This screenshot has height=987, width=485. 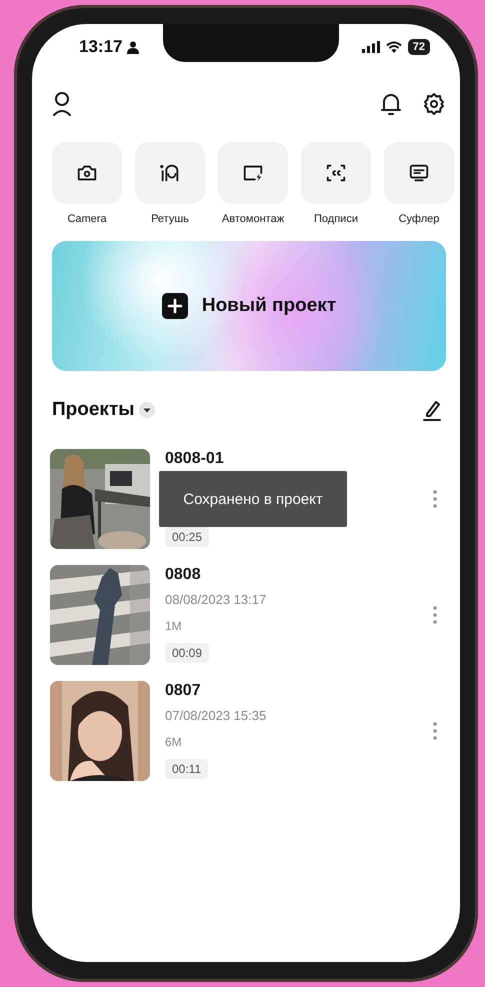 I want to click on status-time: 13:17, so click(x=100, y=47).